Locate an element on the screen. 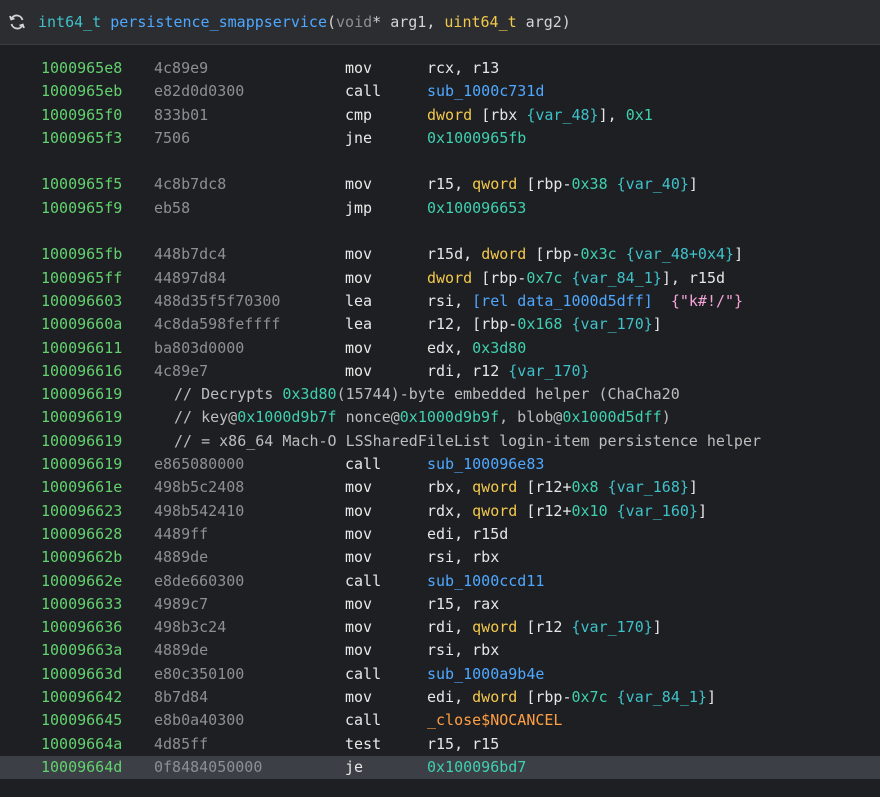 This screenshot has height=797, width=880. instruction-row: 10009663d e80c350100 call sub_1000a9b4e is located at coordinates (440, 674).